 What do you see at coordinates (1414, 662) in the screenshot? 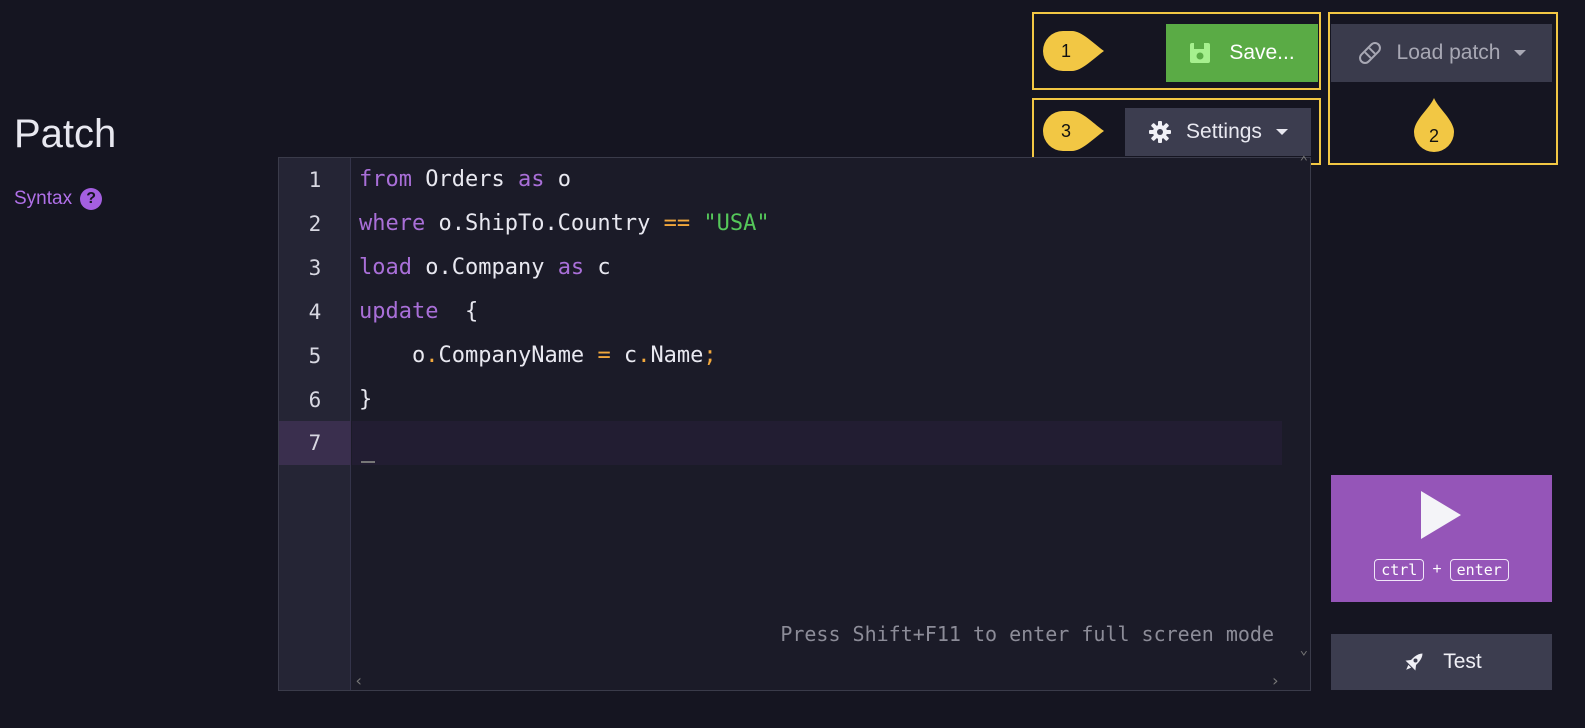
I see `rocket-icon` at bounding box center [1414, 662].